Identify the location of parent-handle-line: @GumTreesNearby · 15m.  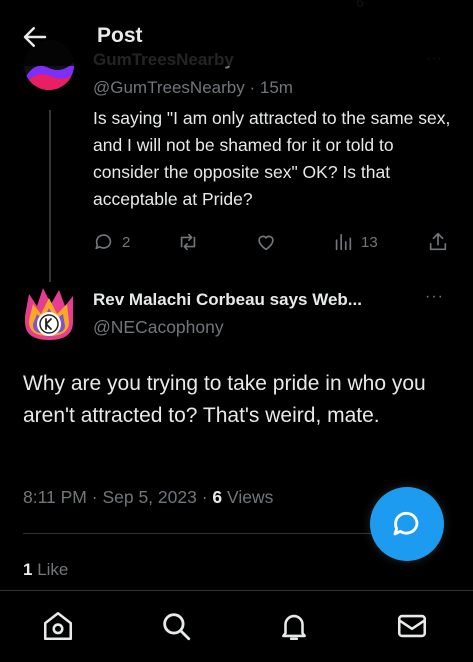
(193, 87).